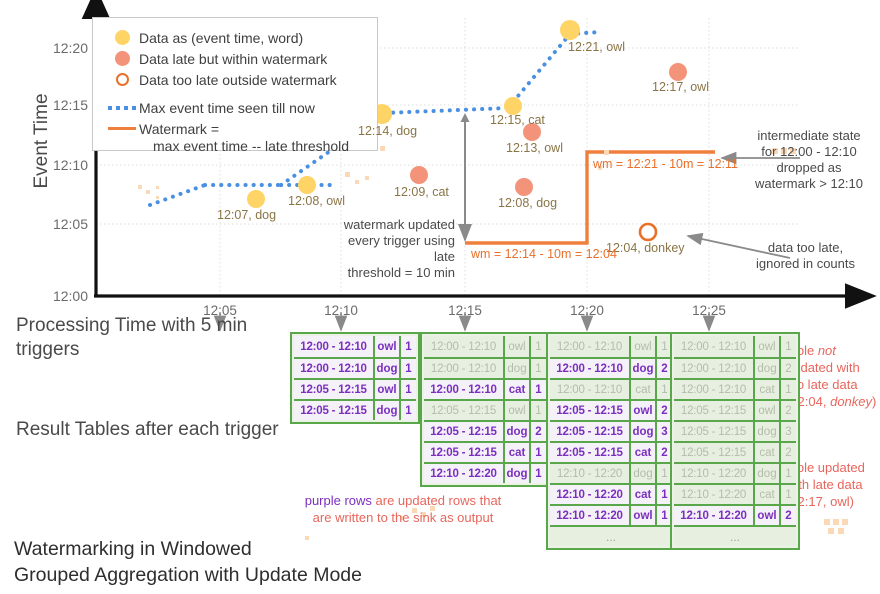  I want to click on purple-rows-note-prefix: purple rows, so click(338, 500).